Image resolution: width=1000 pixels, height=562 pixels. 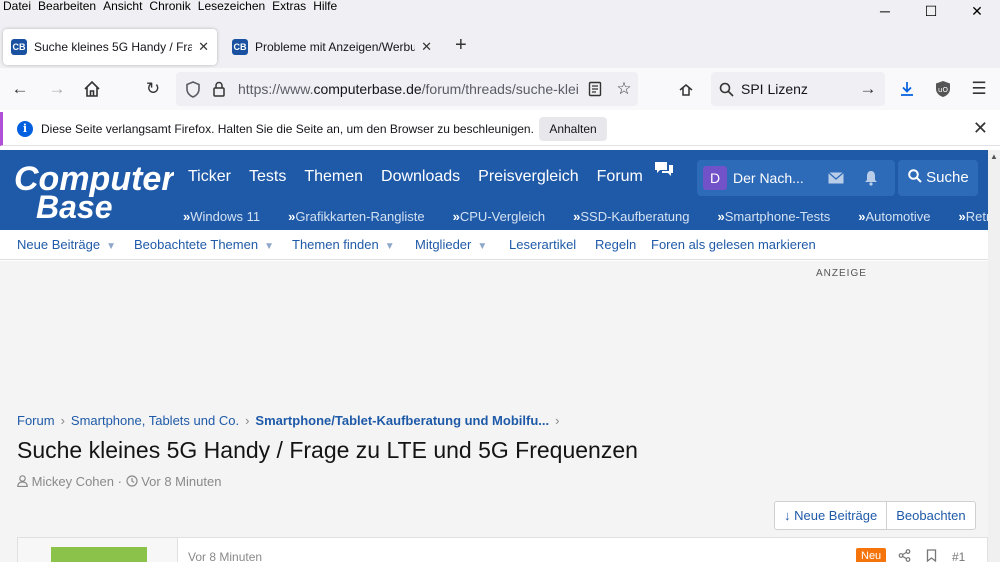 What do you see at coordinates (726, 89) in the screenshot?
I see `search-icon` at bounding box center [726, 89].